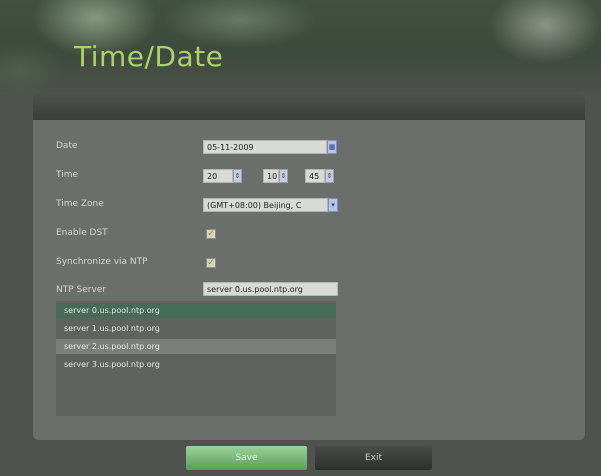 This screenshot has height=476, width=601. What do you see at coordinates (373, 458) in the screenshot?
I see `exit-button: Exit` at bounding box center [373, 458].